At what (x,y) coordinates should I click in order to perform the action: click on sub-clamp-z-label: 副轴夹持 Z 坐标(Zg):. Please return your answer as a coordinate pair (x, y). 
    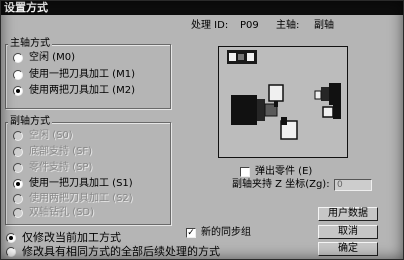
    Looking at the image, I should click on (281, 184).